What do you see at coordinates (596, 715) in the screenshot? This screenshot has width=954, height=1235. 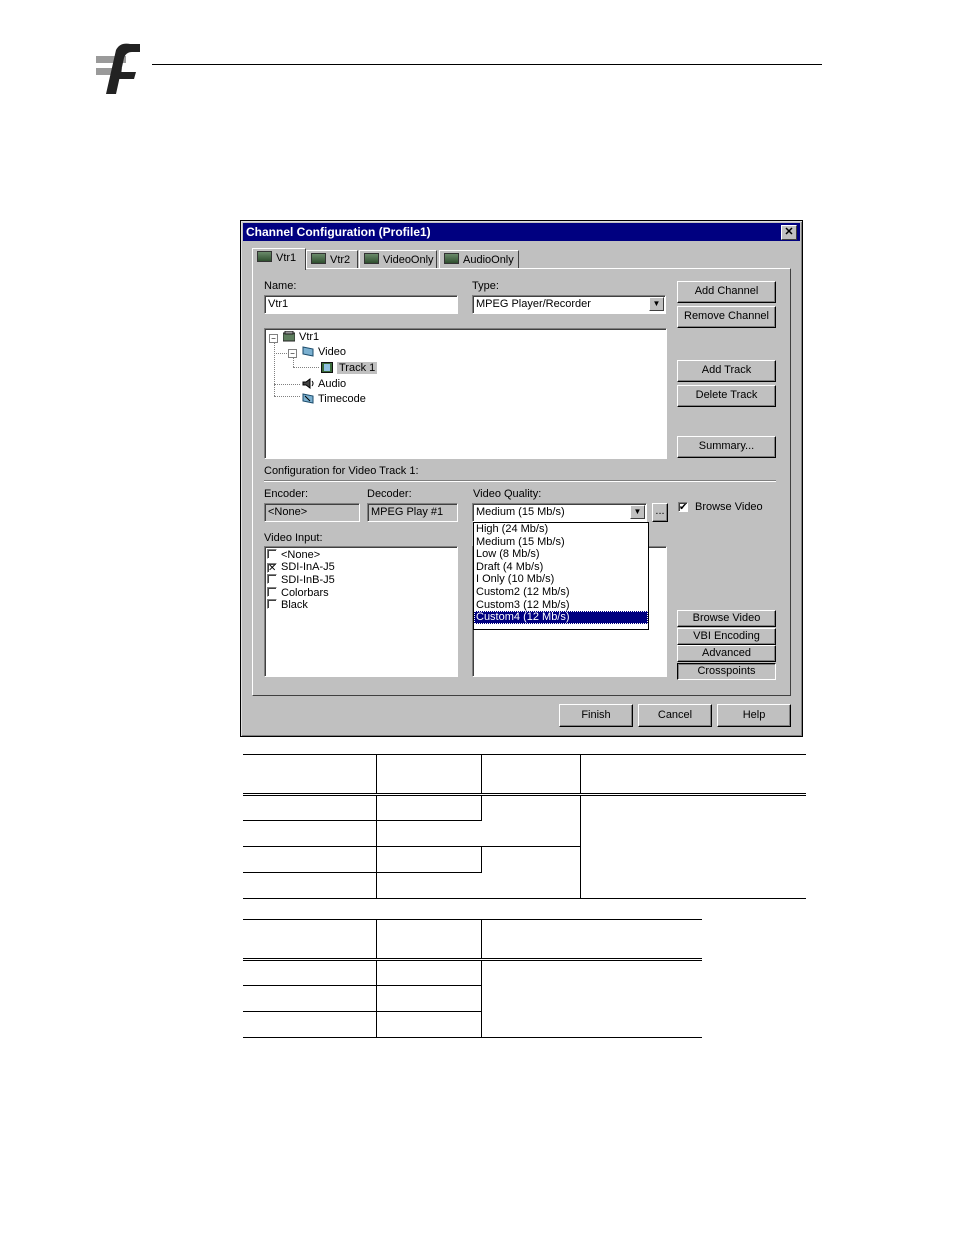 I see `finish-button: Finish` at bounding box center [596, 715].